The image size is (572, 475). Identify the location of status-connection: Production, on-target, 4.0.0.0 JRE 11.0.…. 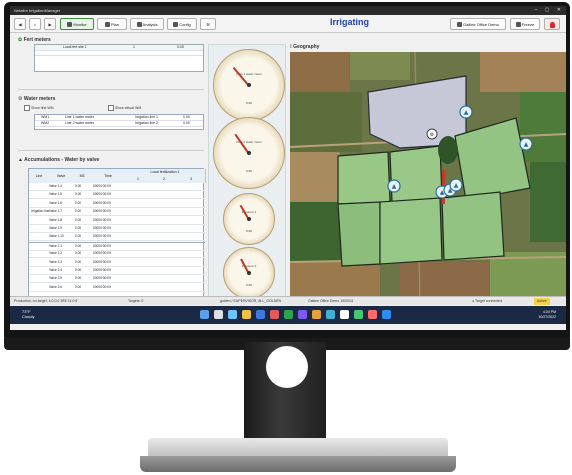
(46, 301).